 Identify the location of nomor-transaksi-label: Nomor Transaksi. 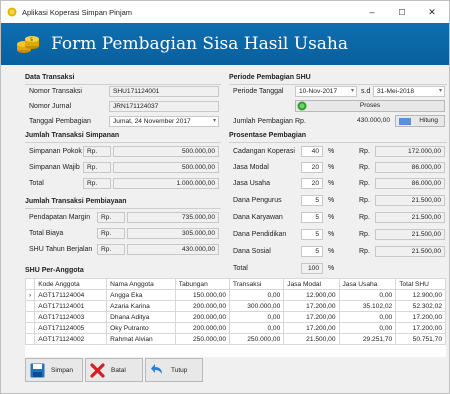
(55, 91).